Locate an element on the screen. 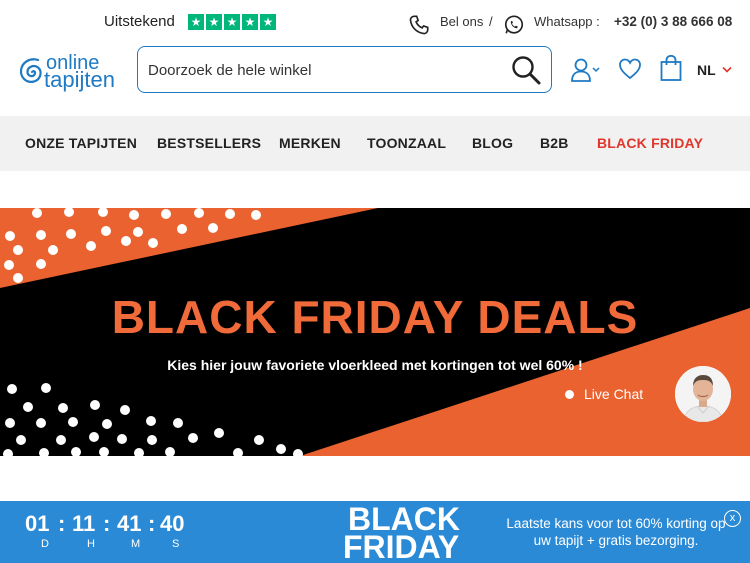  whatsapp-icon is located at coordinates (514, 25).